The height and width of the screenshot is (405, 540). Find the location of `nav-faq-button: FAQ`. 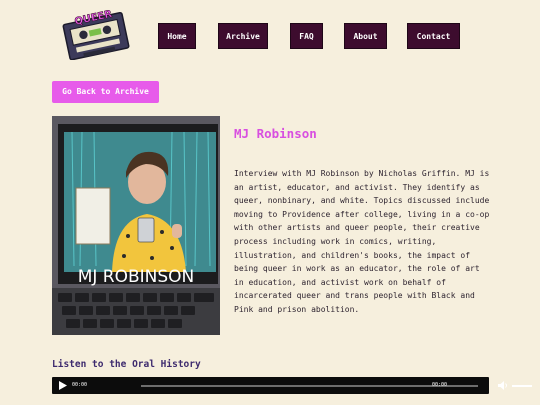

nav-faq-button: FAQ is located at coordinates (306, 36).